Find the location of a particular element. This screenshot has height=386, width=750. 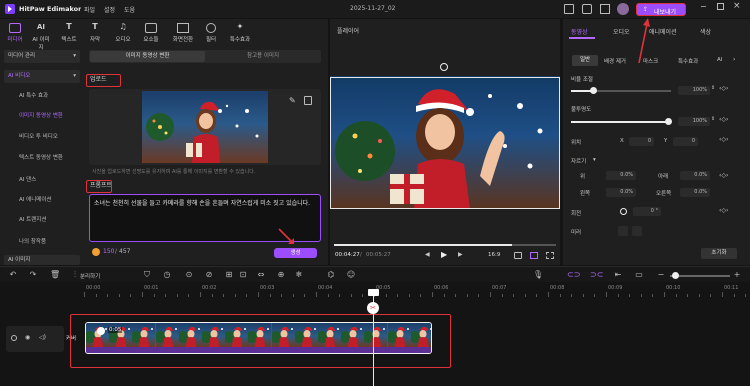

crop-left-input: 0.0% is located at coordinates (621, 192).